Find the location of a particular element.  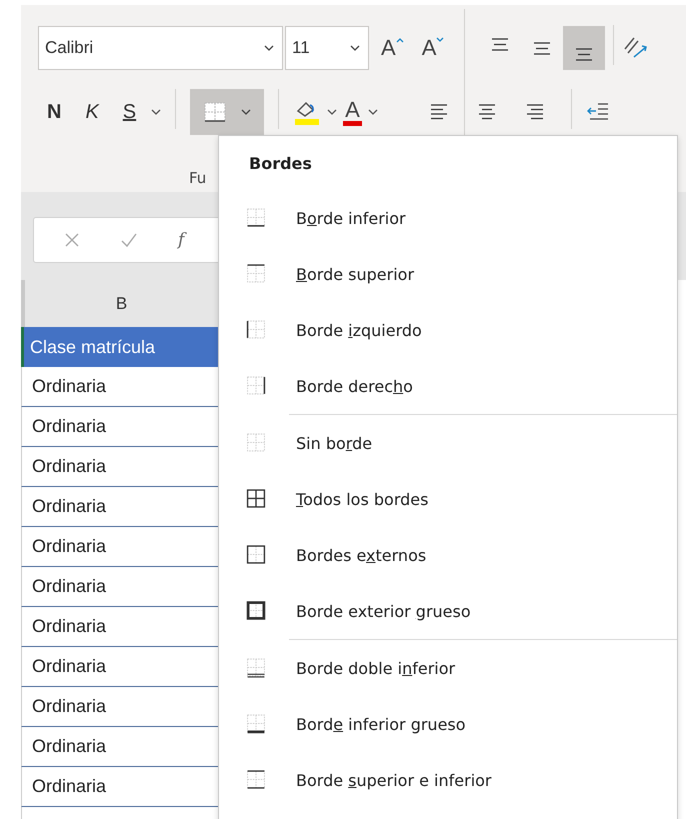

menu-item: Bordes externos is located at coordinates (448, 555).